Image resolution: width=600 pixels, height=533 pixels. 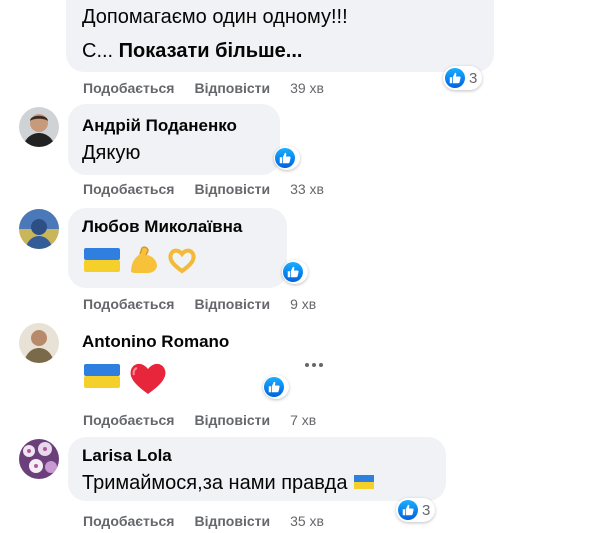 I want to click on comment-time: 33 хв, so click(x=307, y=189).